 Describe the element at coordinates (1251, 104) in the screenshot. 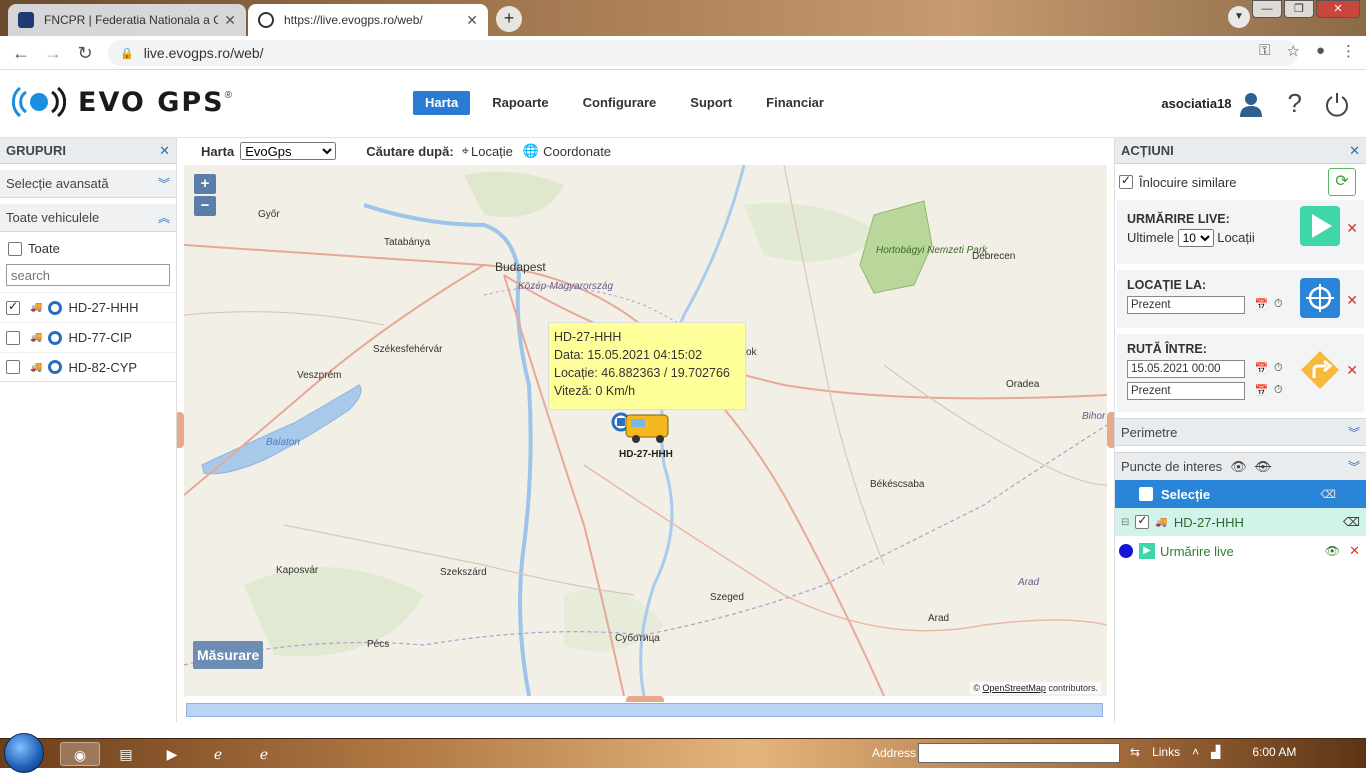

I see `user-icon` at that location.